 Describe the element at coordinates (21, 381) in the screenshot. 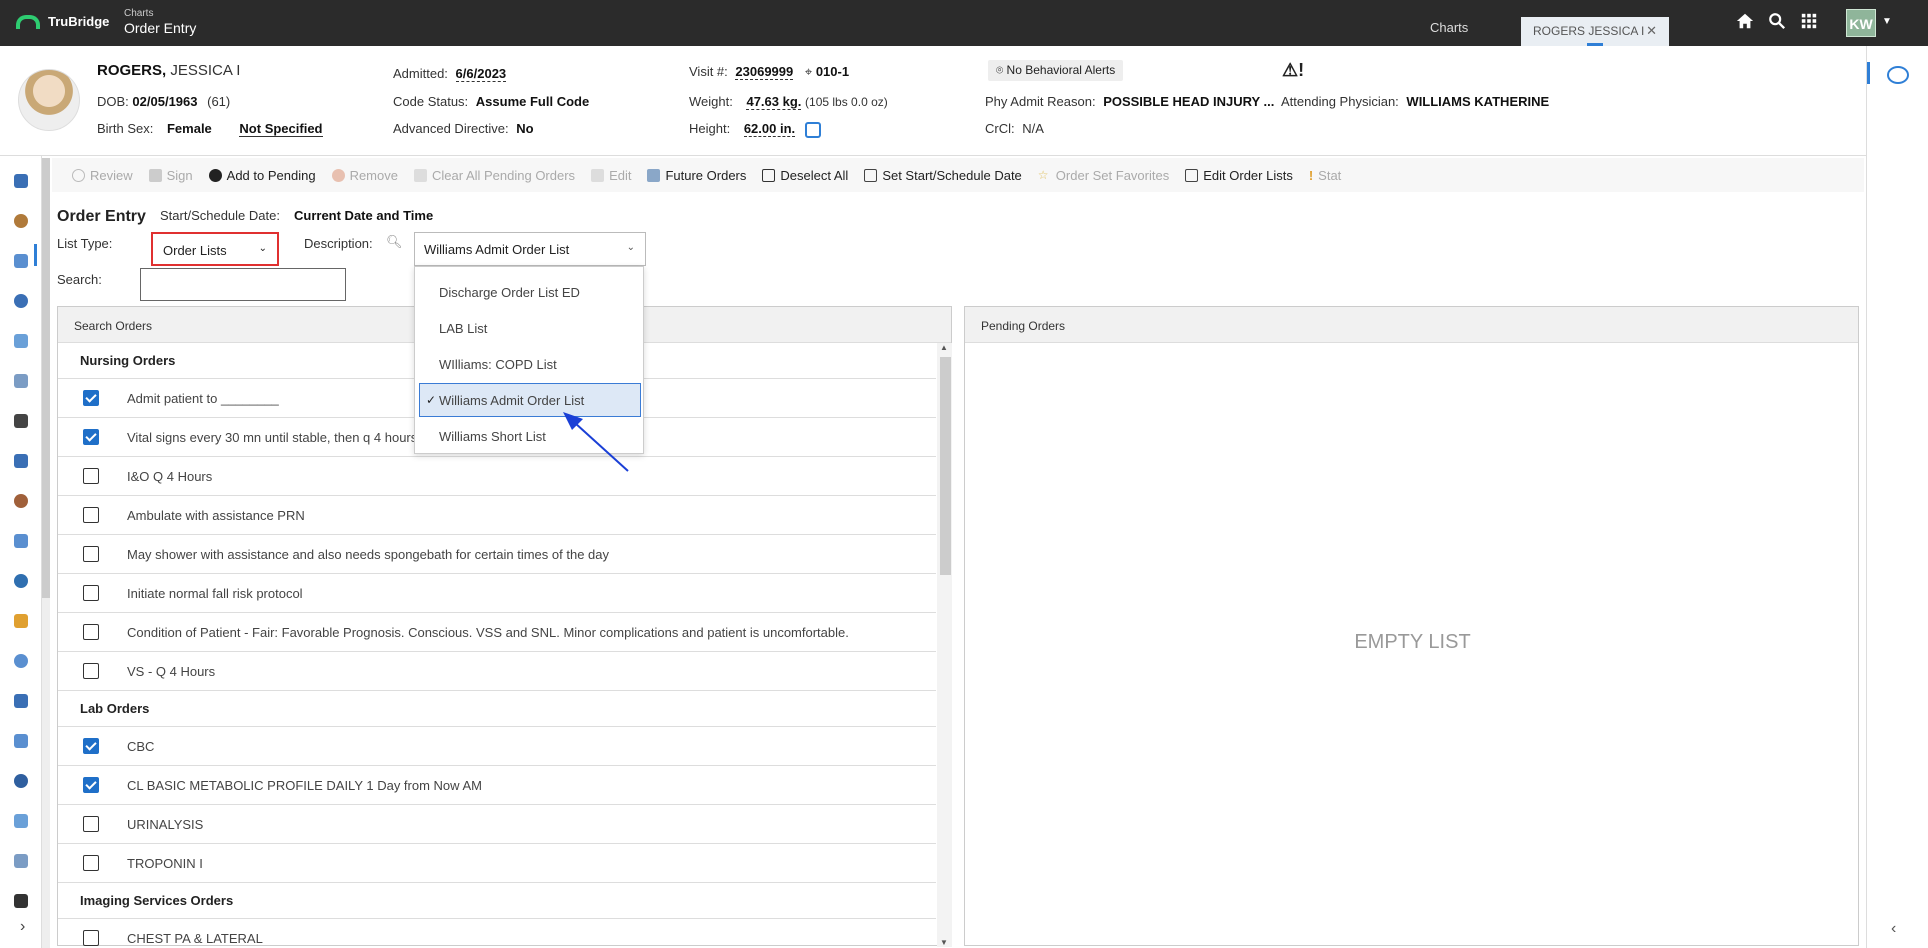

I see `documents-icon` at that location.